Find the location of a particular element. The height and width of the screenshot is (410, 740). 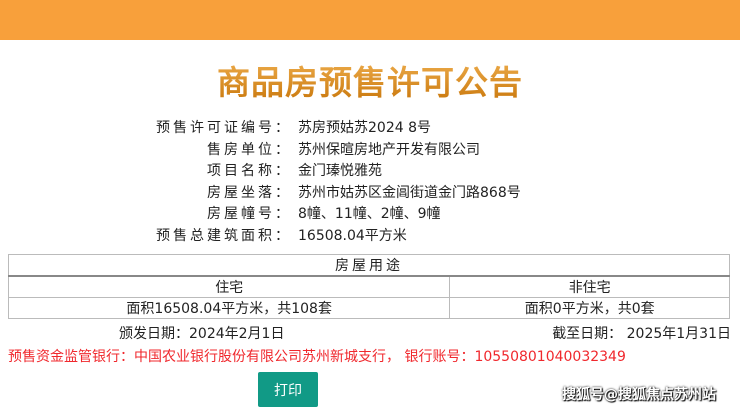

col-residential: 住宅 is located at coordinates (229, 286).